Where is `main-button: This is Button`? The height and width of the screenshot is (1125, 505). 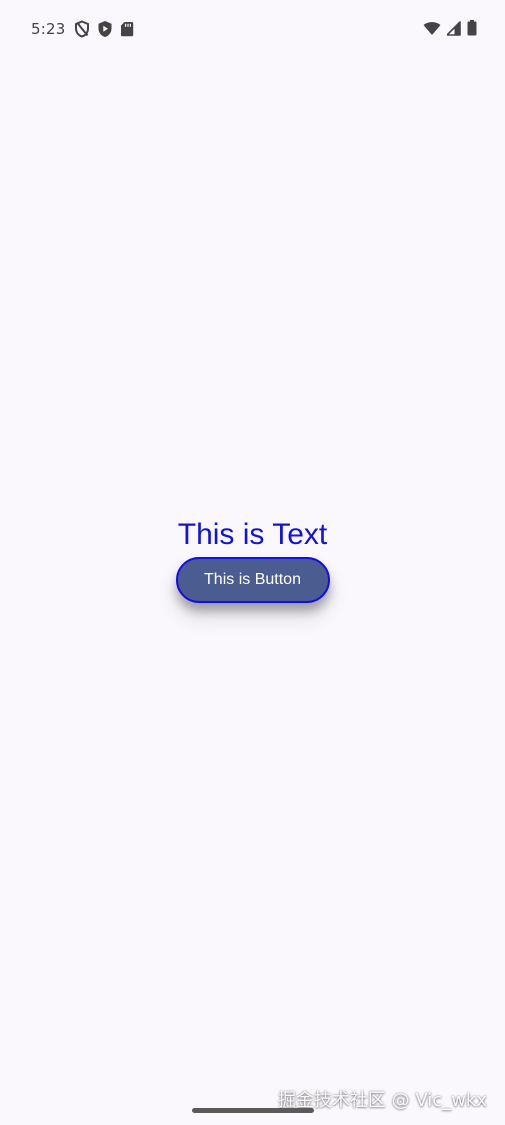 main-button: This is Button is located at coordinates (252, 580).